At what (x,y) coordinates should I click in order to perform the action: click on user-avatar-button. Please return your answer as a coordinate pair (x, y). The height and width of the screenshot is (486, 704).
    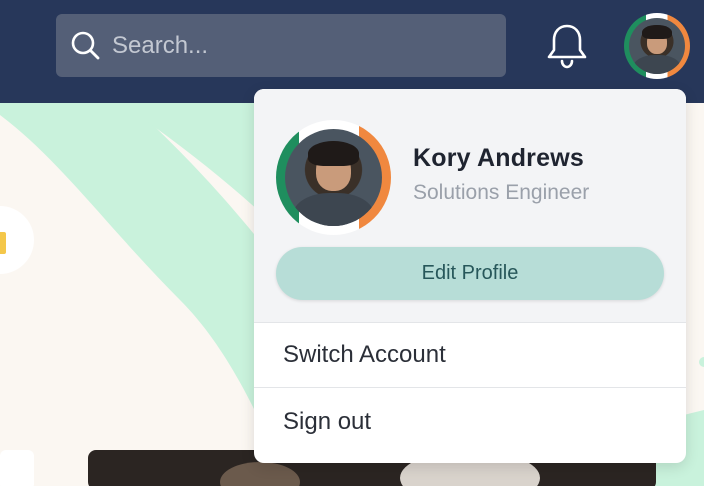
    Looking at the image, I should click on (657, 46).